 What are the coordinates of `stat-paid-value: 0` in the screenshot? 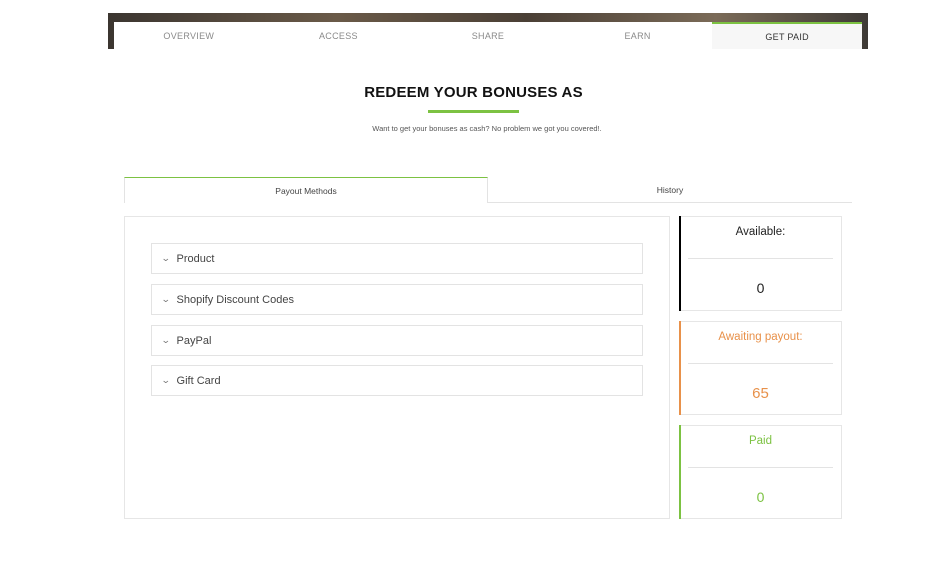 It's located at (760, 497).